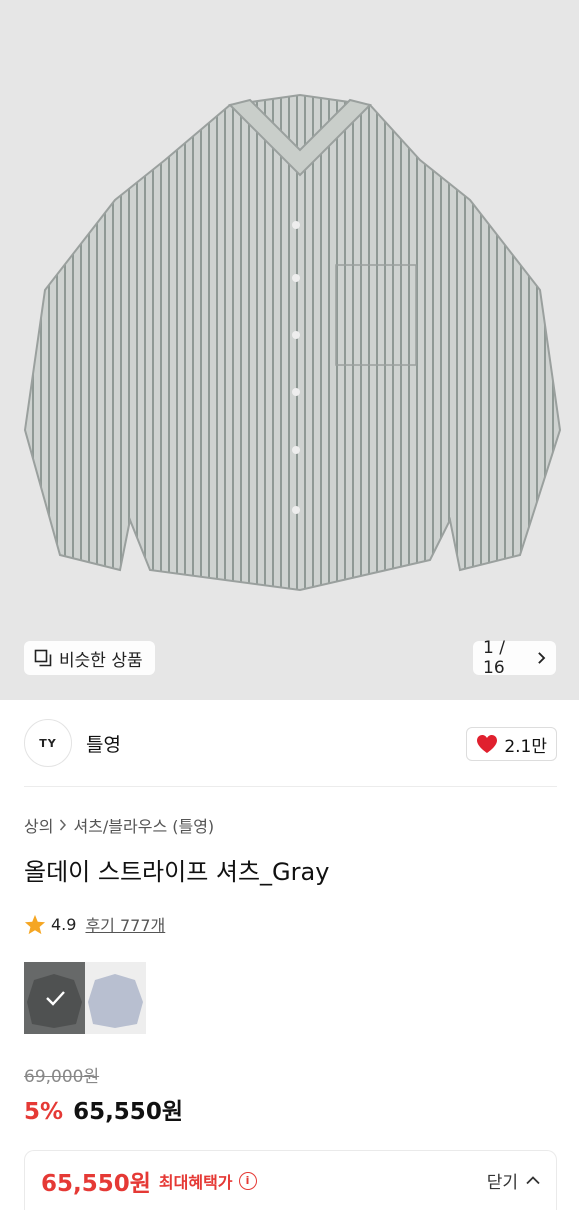 The image size is (579, 1210). Describe the element at coordinates (96, 1183) in the screenshot. I see `max-benefit-price: 65,550원` at that location.